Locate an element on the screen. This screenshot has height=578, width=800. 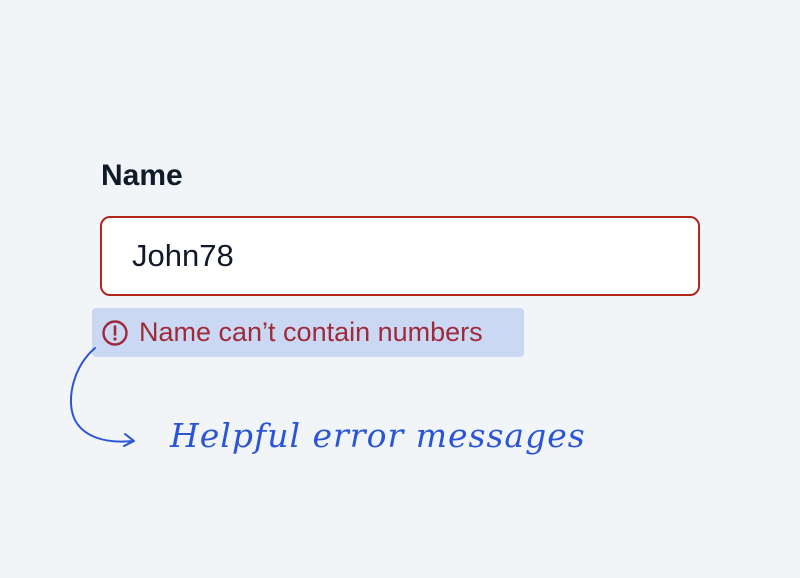
name-input is located at coordinates (400, 256).